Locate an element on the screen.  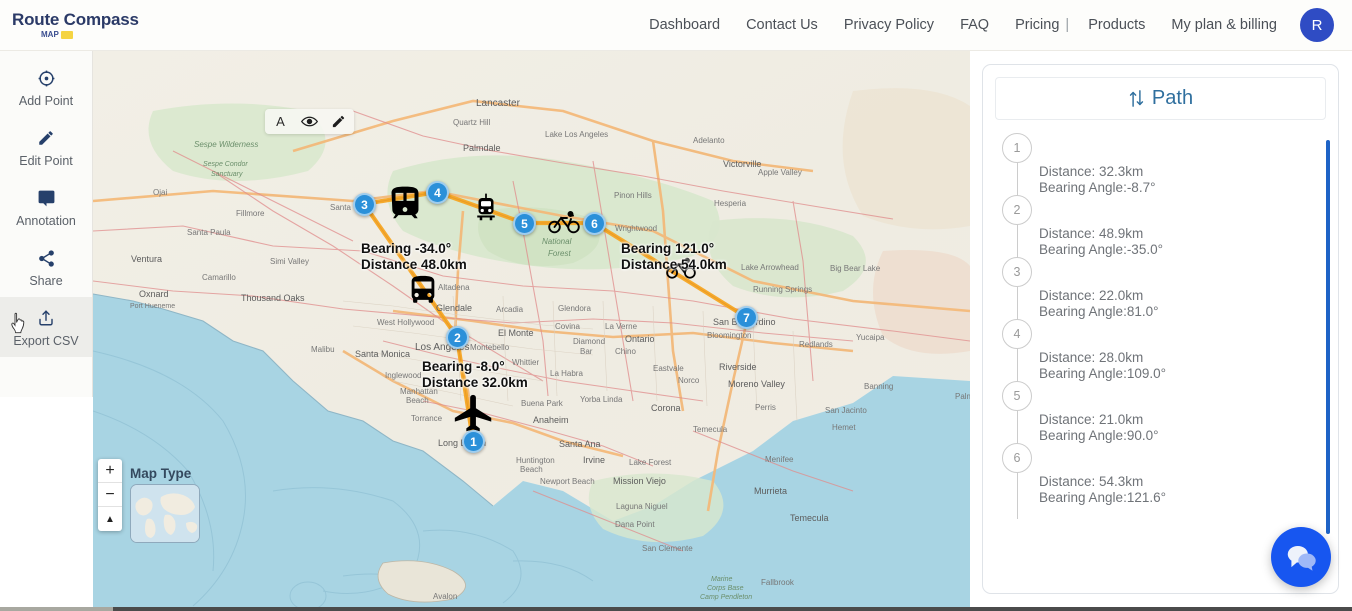
map-place-label: Avalon is located at coordinates (445, 596).